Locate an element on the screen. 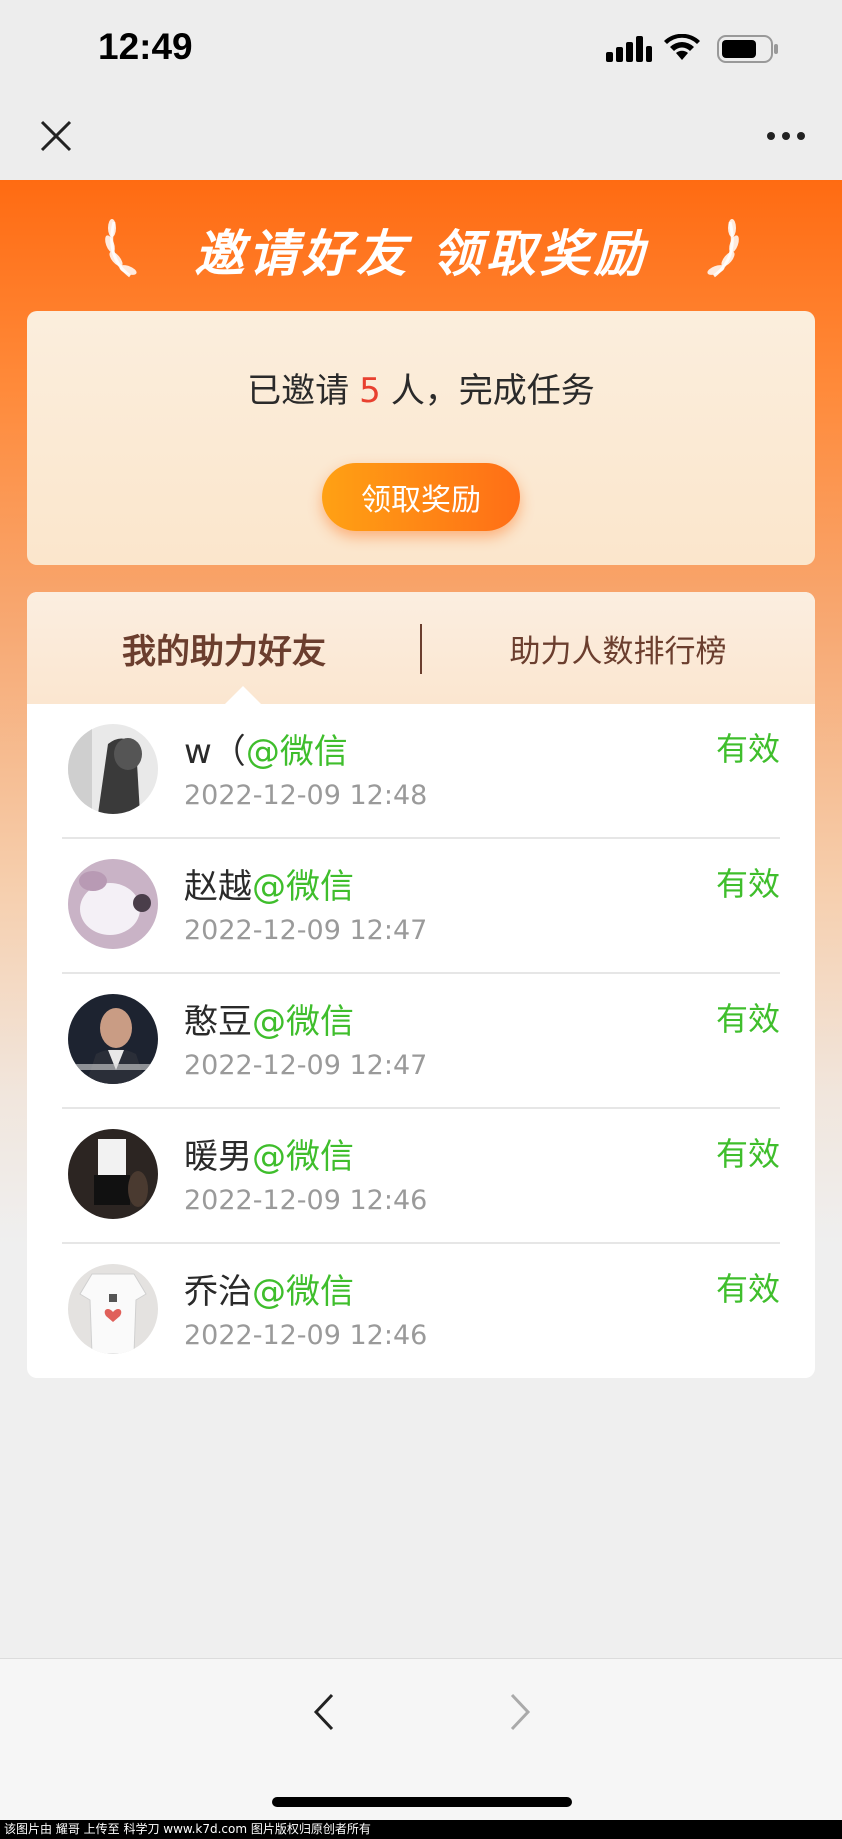 The width and height of the screenshot is (842, 1839). home-indicator is located at coordinates (422, 1802).